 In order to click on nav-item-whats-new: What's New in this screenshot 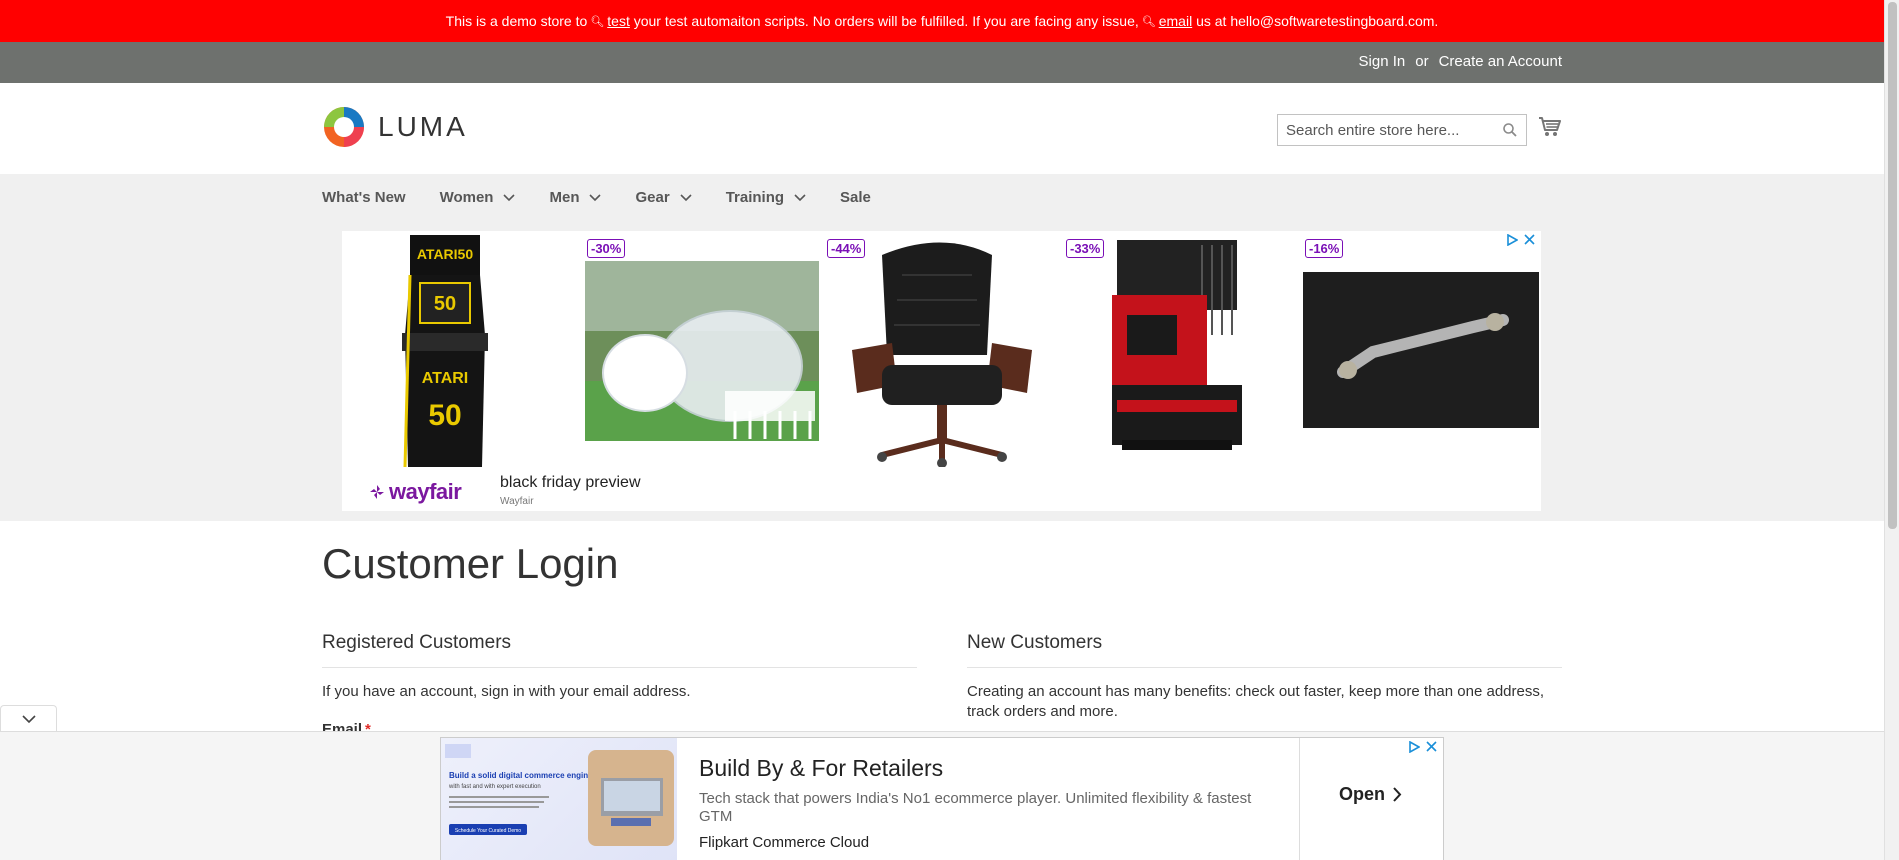, I will do `click(364, 197)`.